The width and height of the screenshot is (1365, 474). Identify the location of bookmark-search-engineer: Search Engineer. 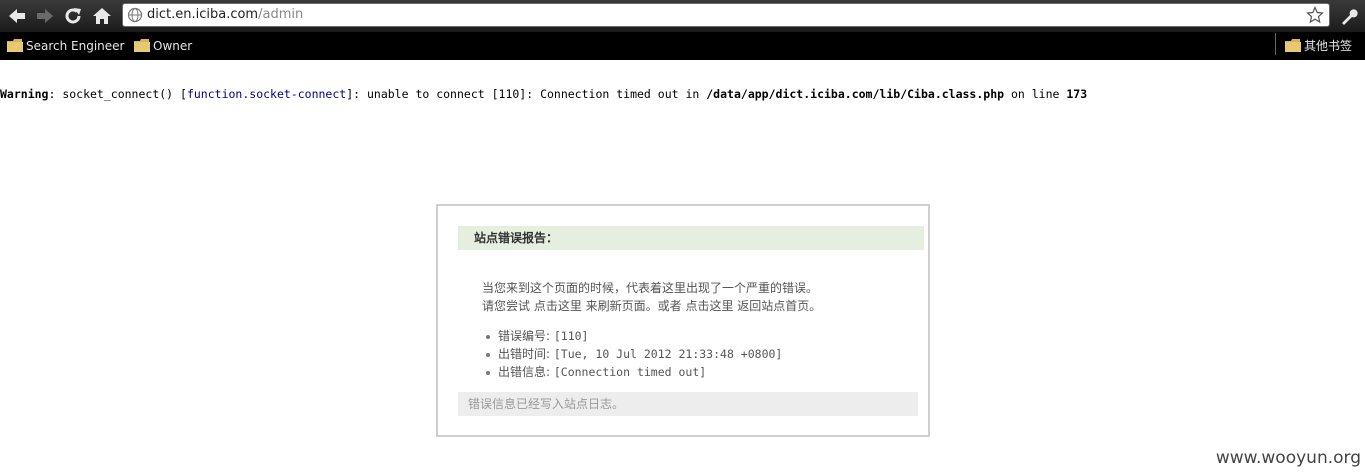
(65, 46).